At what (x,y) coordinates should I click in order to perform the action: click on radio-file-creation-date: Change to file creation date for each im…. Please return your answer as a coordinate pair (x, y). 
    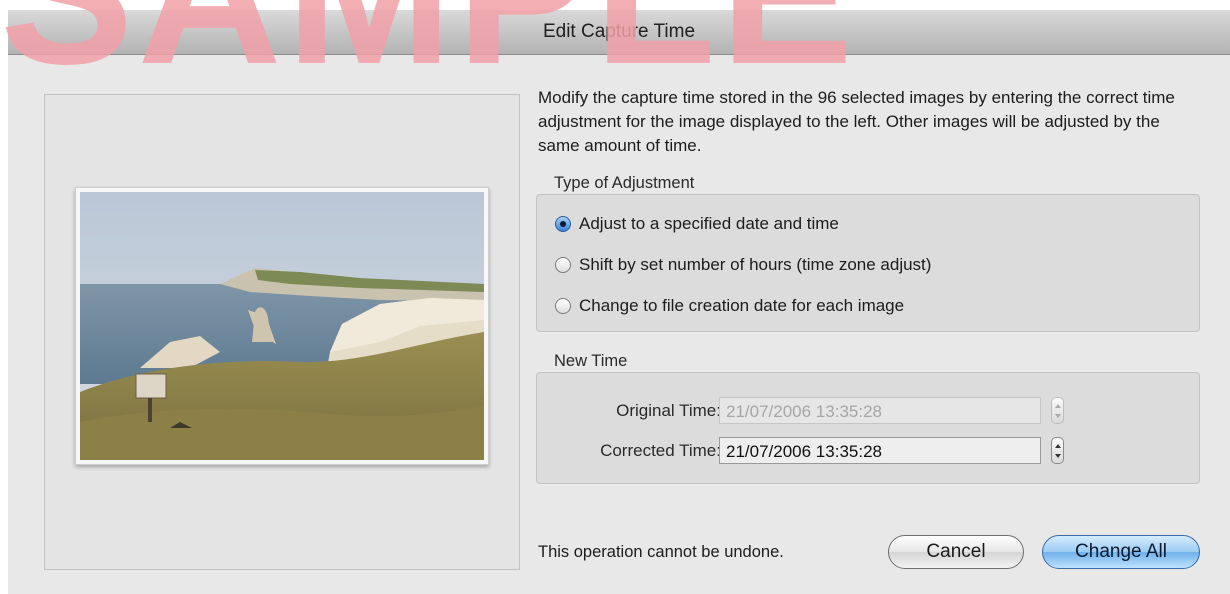
    Looking at the image, I should click on (729, 306).